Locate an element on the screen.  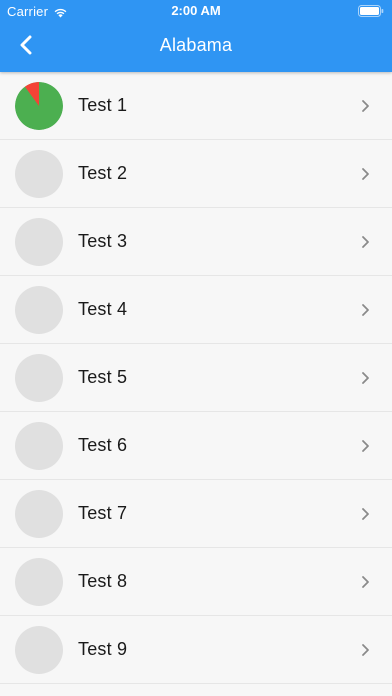
app-header: Carrier 2:00 AM Alabama is located at coordinates (196, 36).